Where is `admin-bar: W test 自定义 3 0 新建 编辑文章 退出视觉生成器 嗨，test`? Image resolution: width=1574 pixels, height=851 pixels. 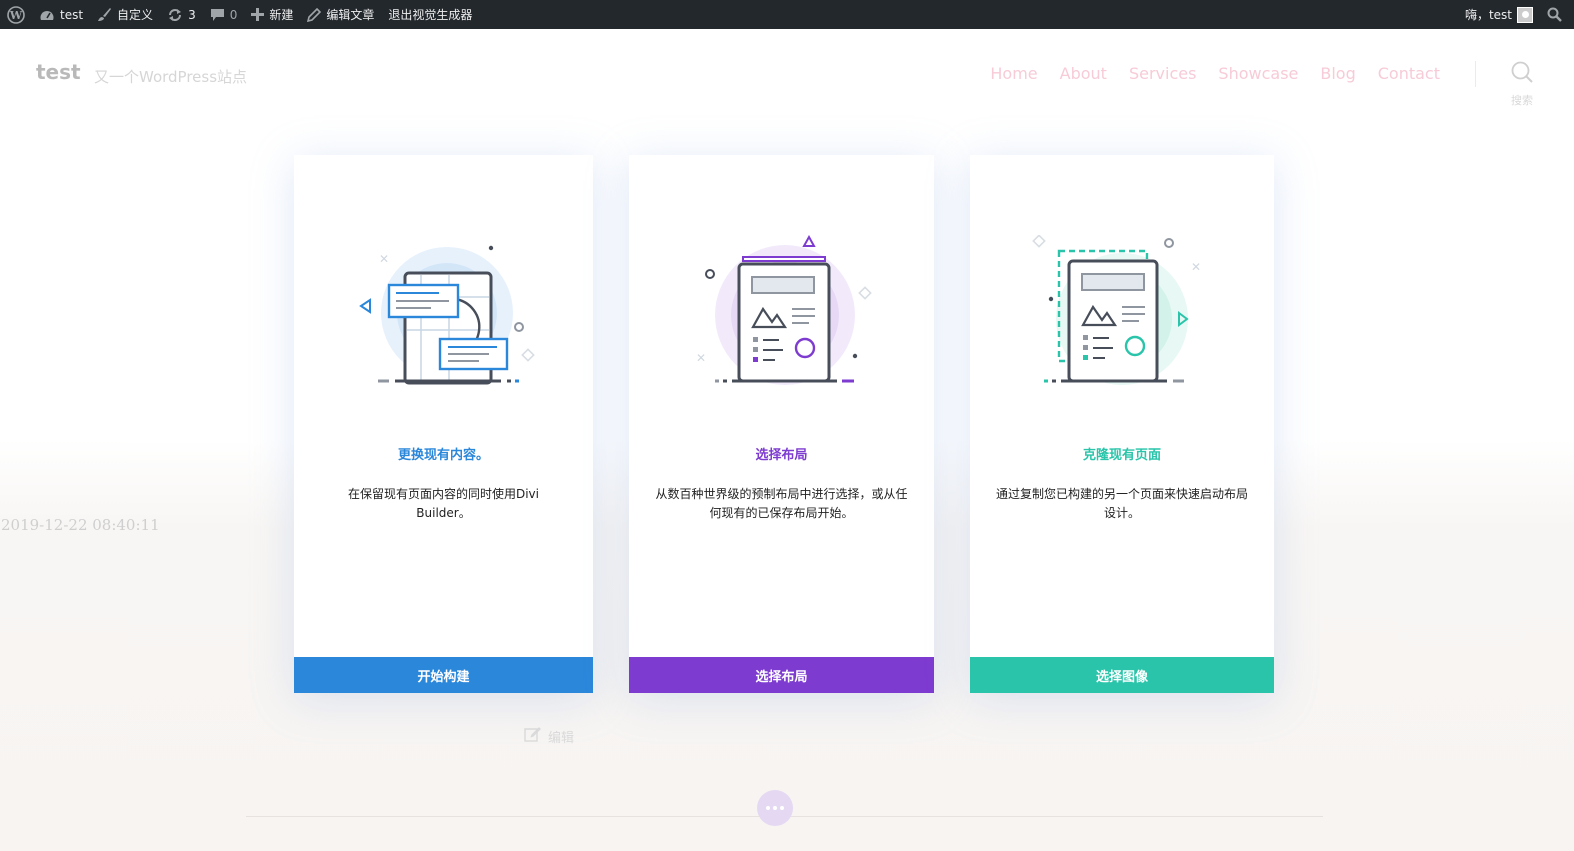 admin-bar: W test 自定义 3 0 新建 编辑文章 退出视觉生成器 嗨，test is located at coordinates (787, 14).